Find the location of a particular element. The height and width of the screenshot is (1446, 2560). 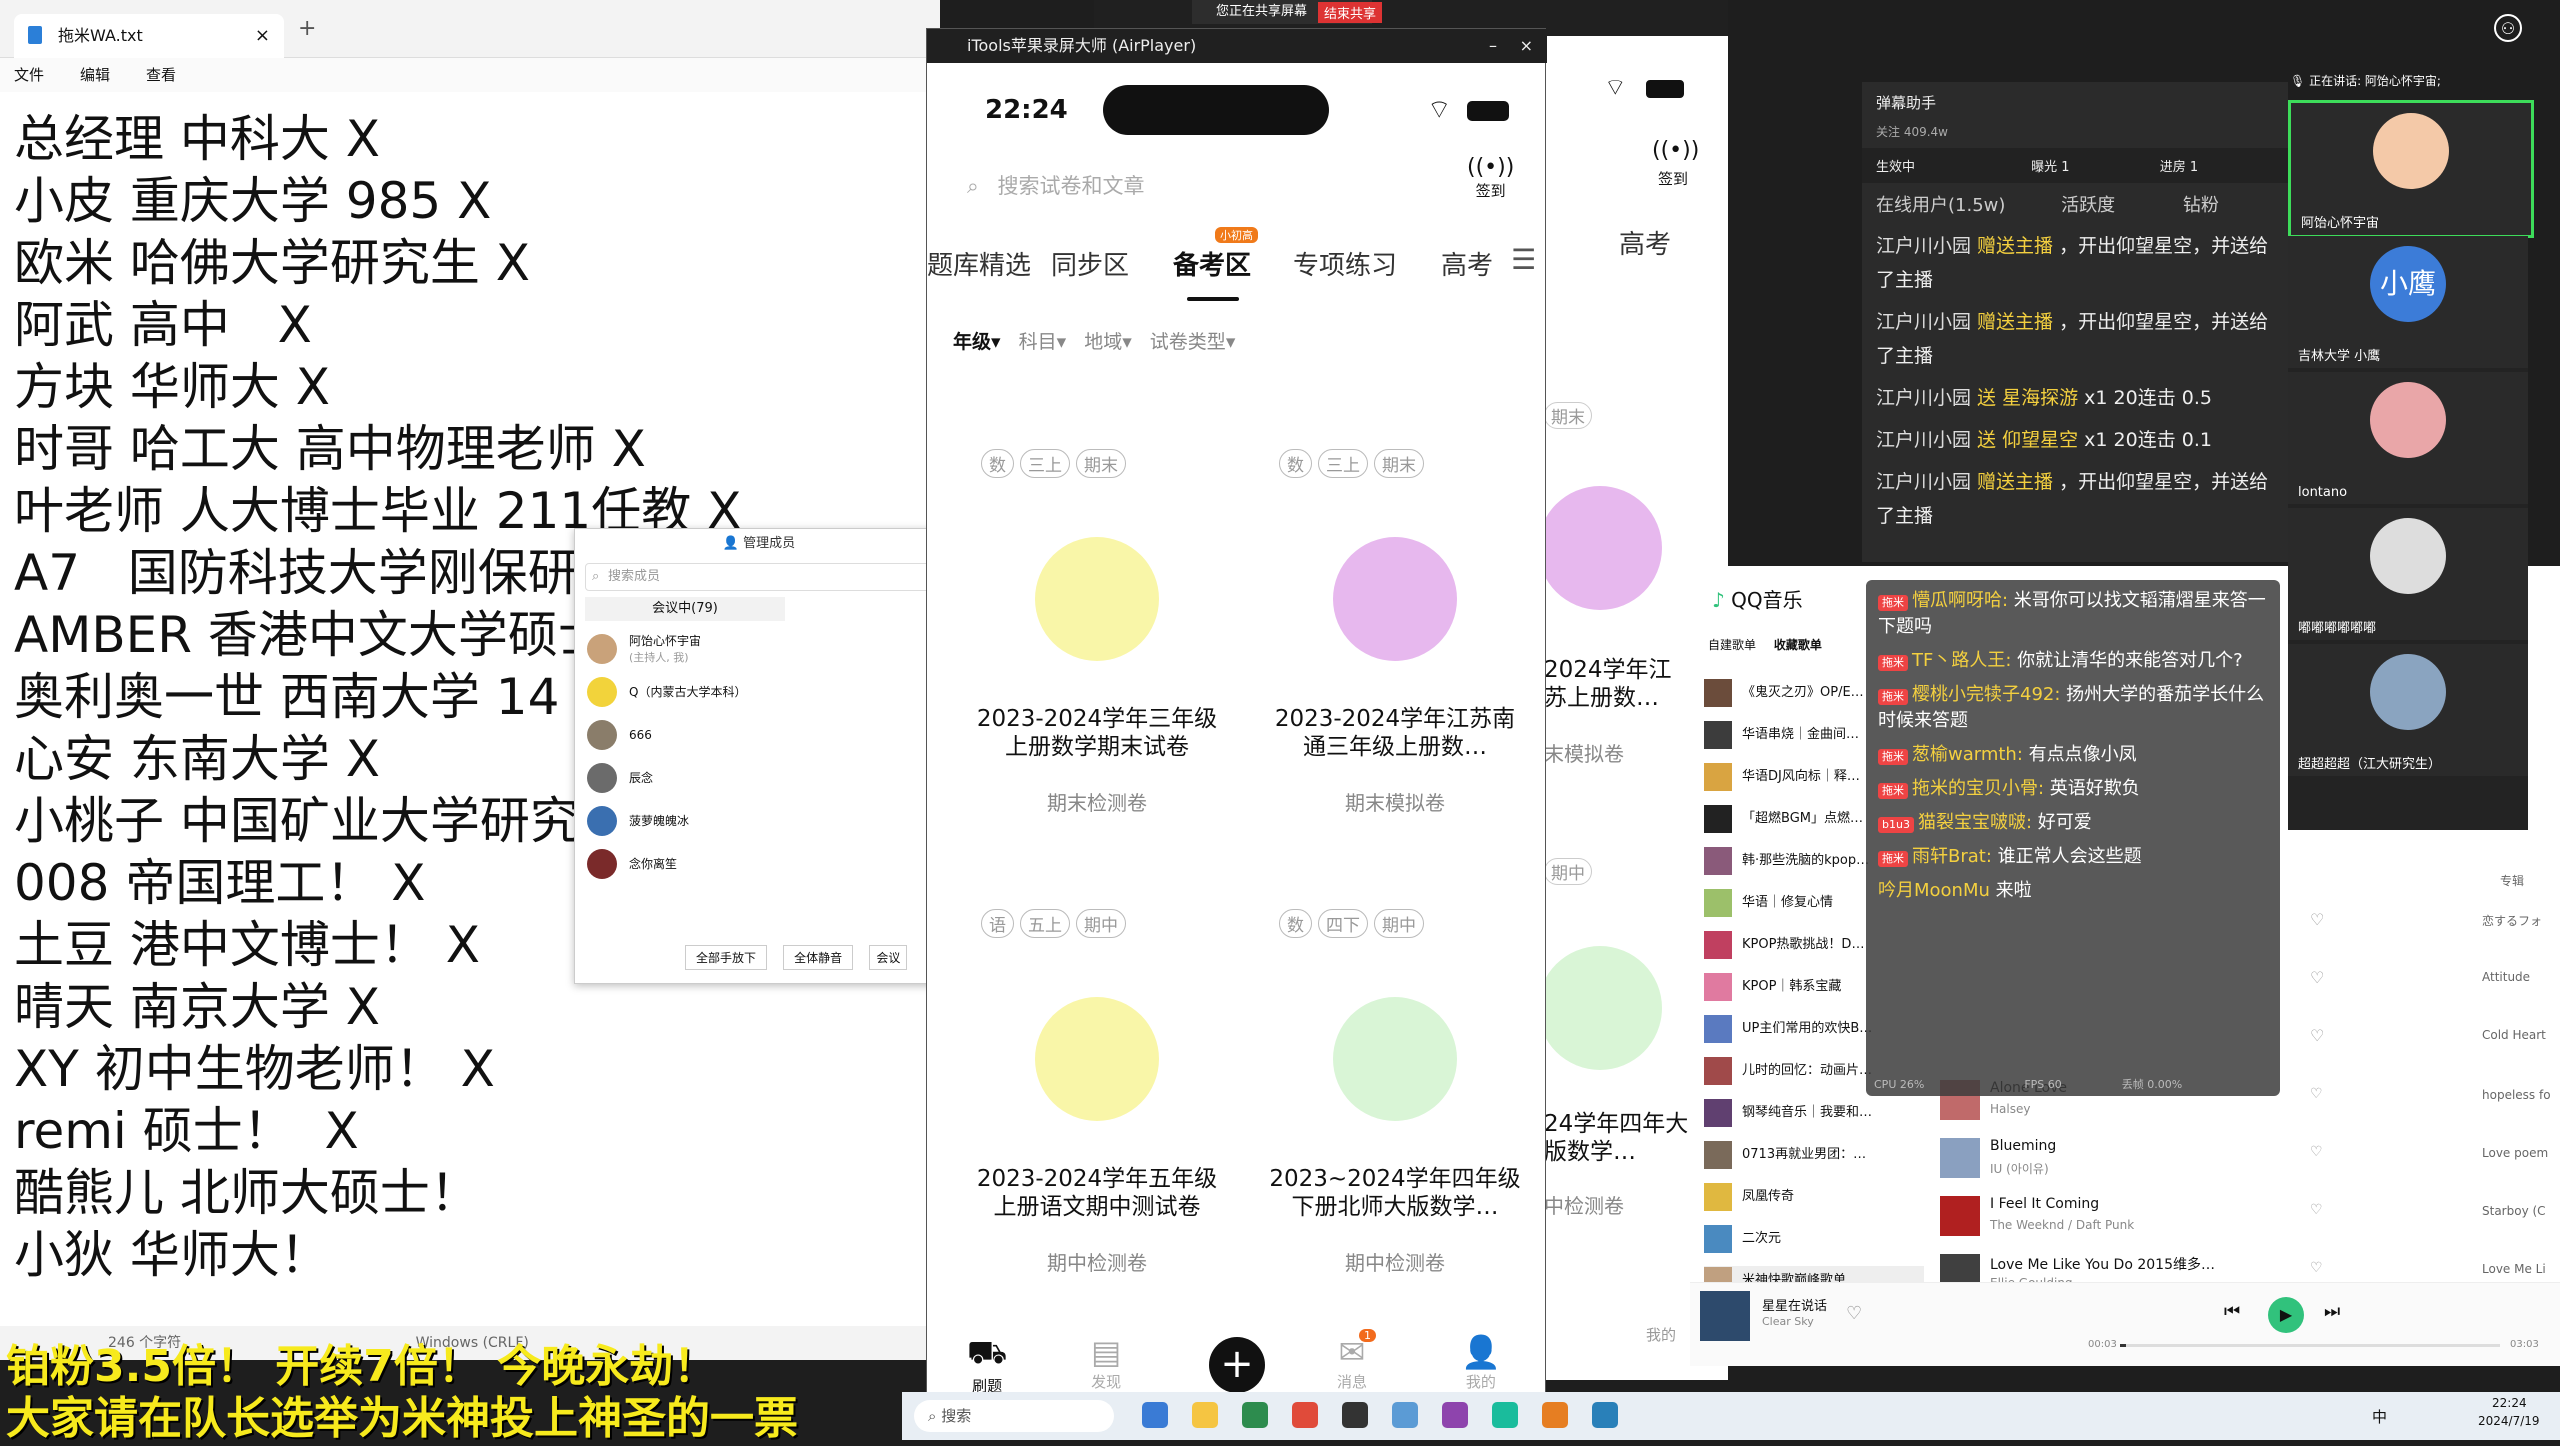

participant-tile: 小鹰 吉林大学 小鹰 is located at coordinates (2408, 302).